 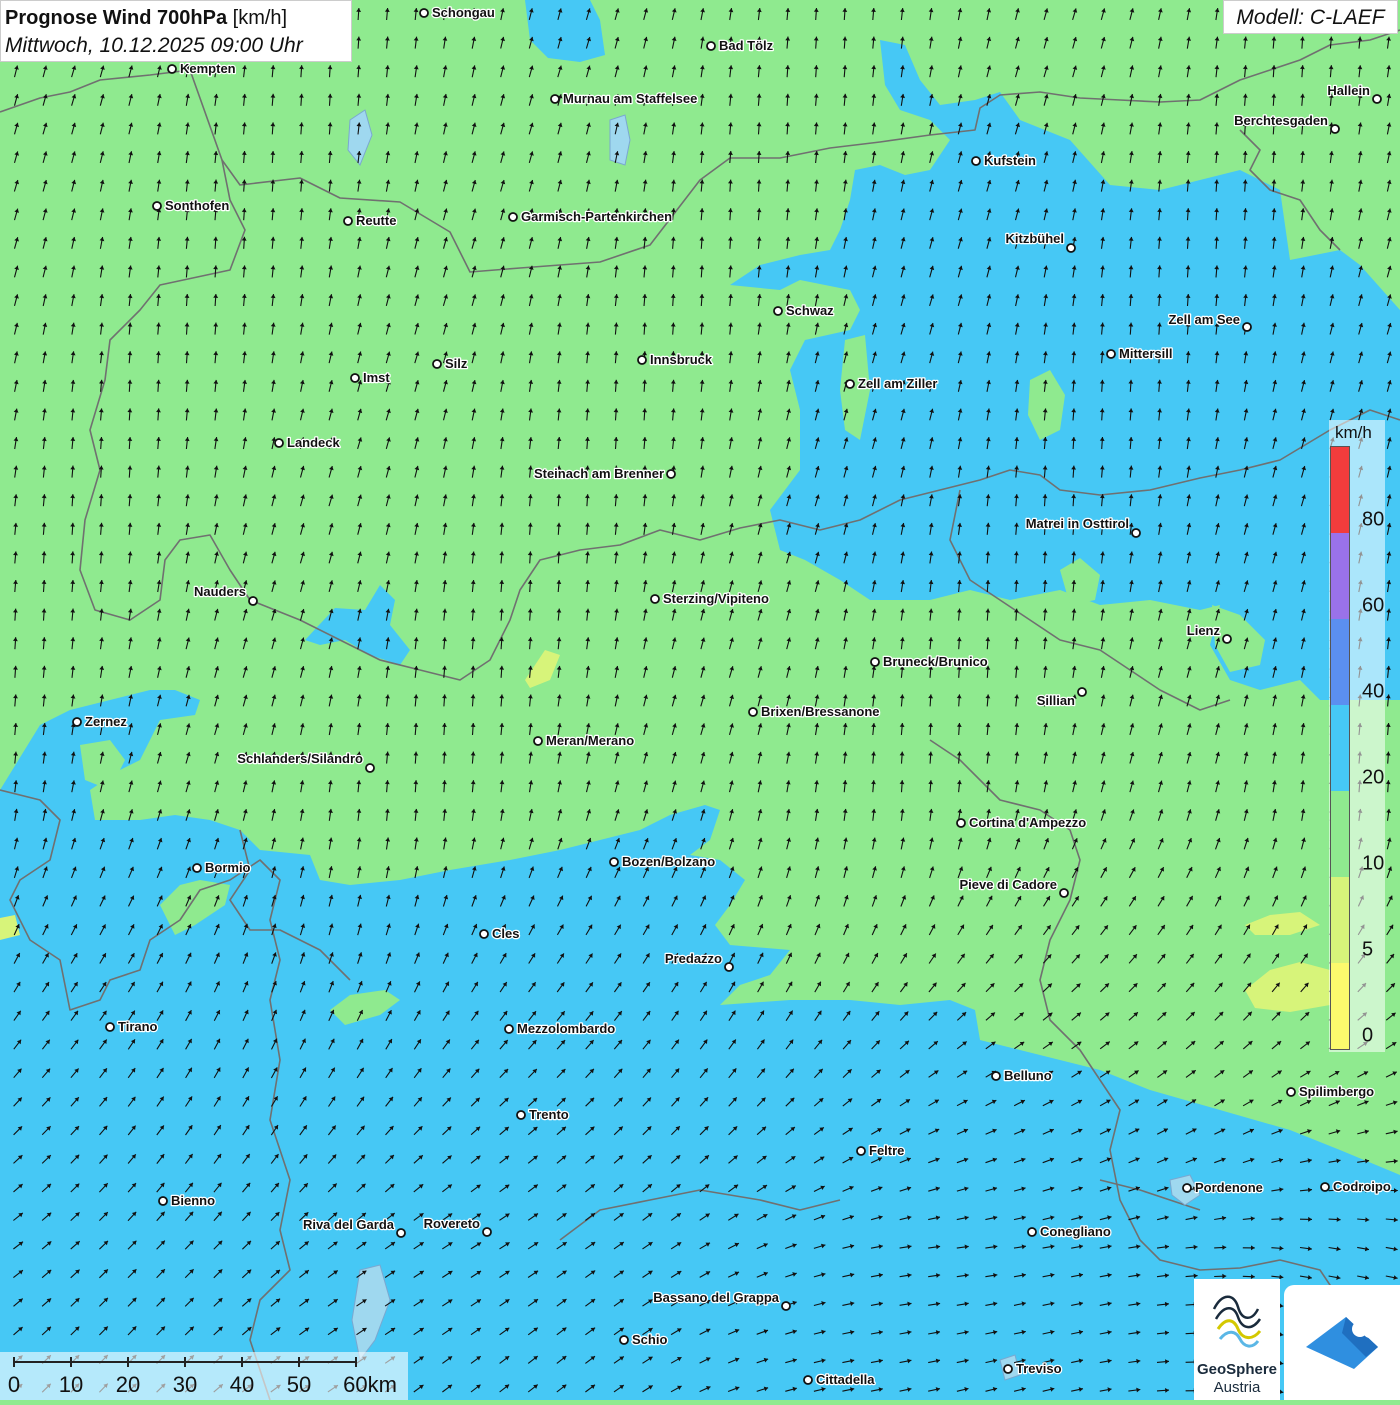 What do you see at coordinates (1281, 120) in the screenshot?
I see `city-label: Berchtesgaden` at bounding box center [1281, 120].